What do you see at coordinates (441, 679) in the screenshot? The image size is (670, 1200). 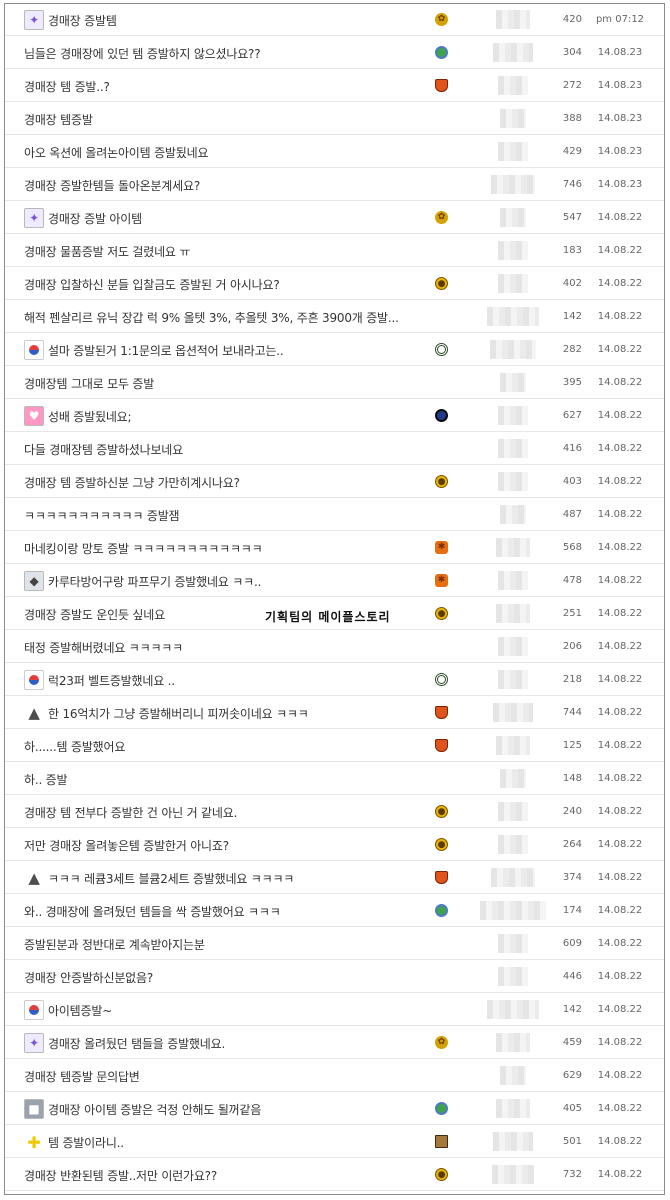 I see `eye-level-icon` at bounding box center [441, 679].